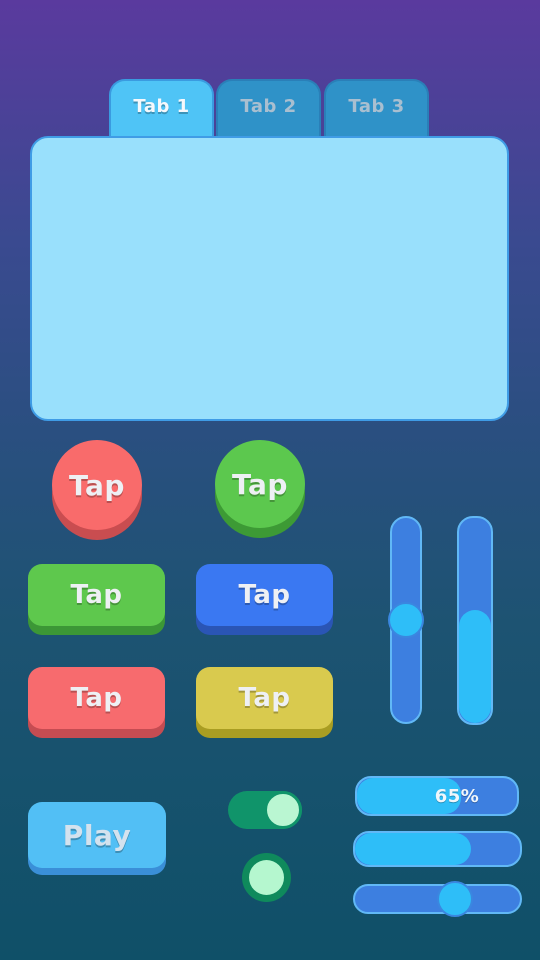 The height and width of the screenshot is (960, 540). Describe the element at coordinates (97, 835) in the screenshot. I see `play-button: Play` at that location.